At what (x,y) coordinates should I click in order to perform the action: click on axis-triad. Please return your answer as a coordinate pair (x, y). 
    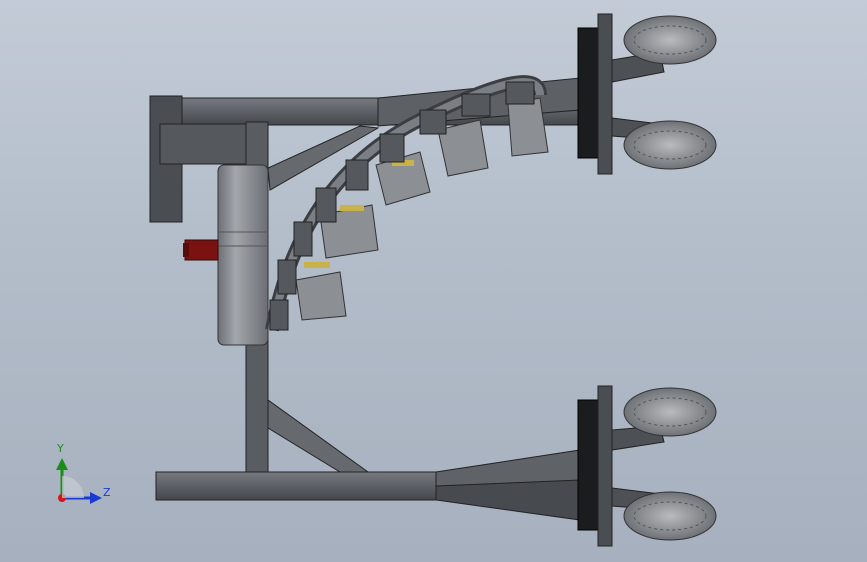
    Looking at the image, I should click on (79, 481).